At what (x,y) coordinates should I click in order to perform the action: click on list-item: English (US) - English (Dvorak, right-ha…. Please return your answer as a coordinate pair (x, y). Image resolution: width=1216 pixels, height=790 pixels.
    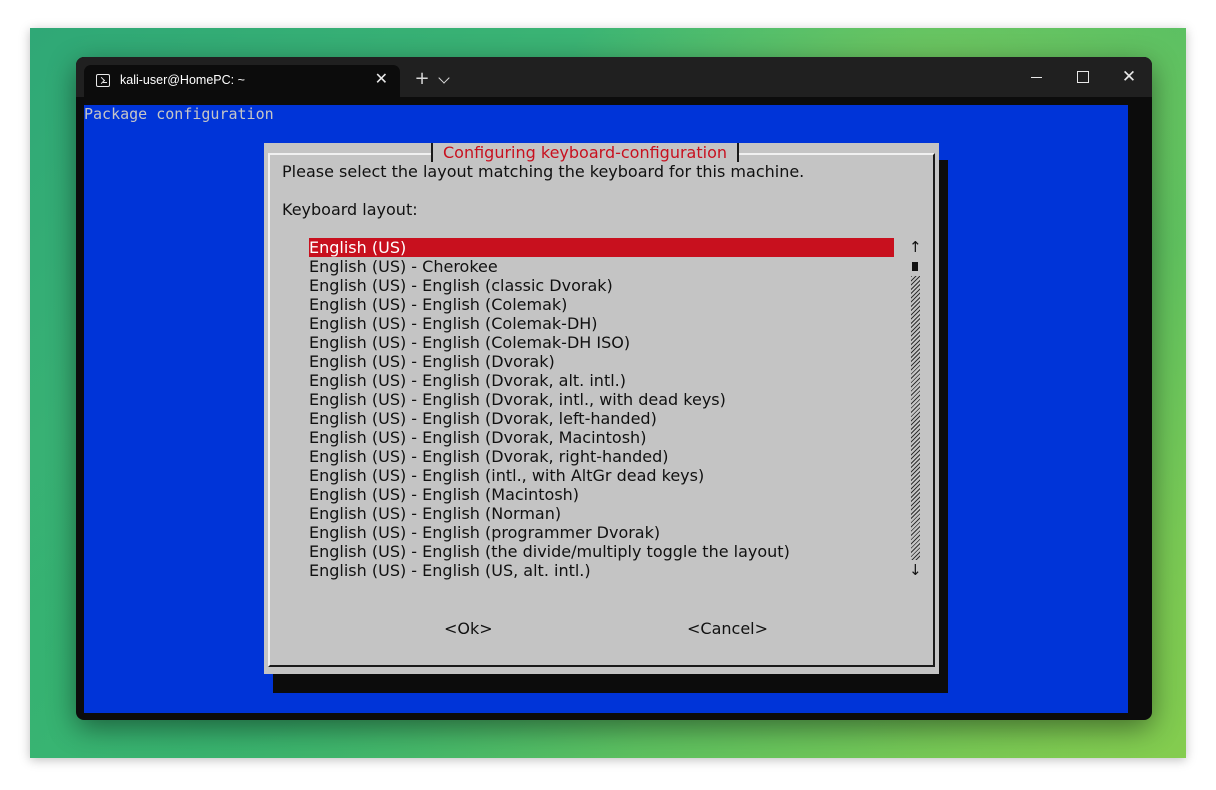
    Looking at the image, I should click on (601, 456).